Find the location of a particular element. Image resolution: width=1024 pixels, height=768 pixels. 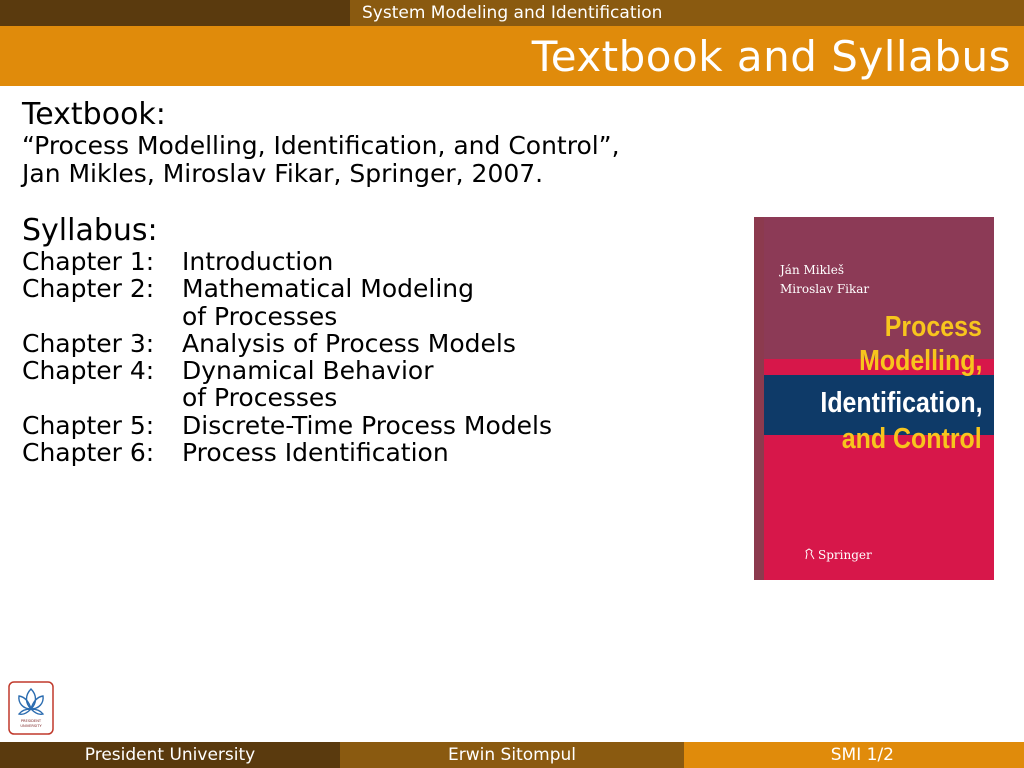

cover-title-line: and Control is located at coordinates (912, 439).